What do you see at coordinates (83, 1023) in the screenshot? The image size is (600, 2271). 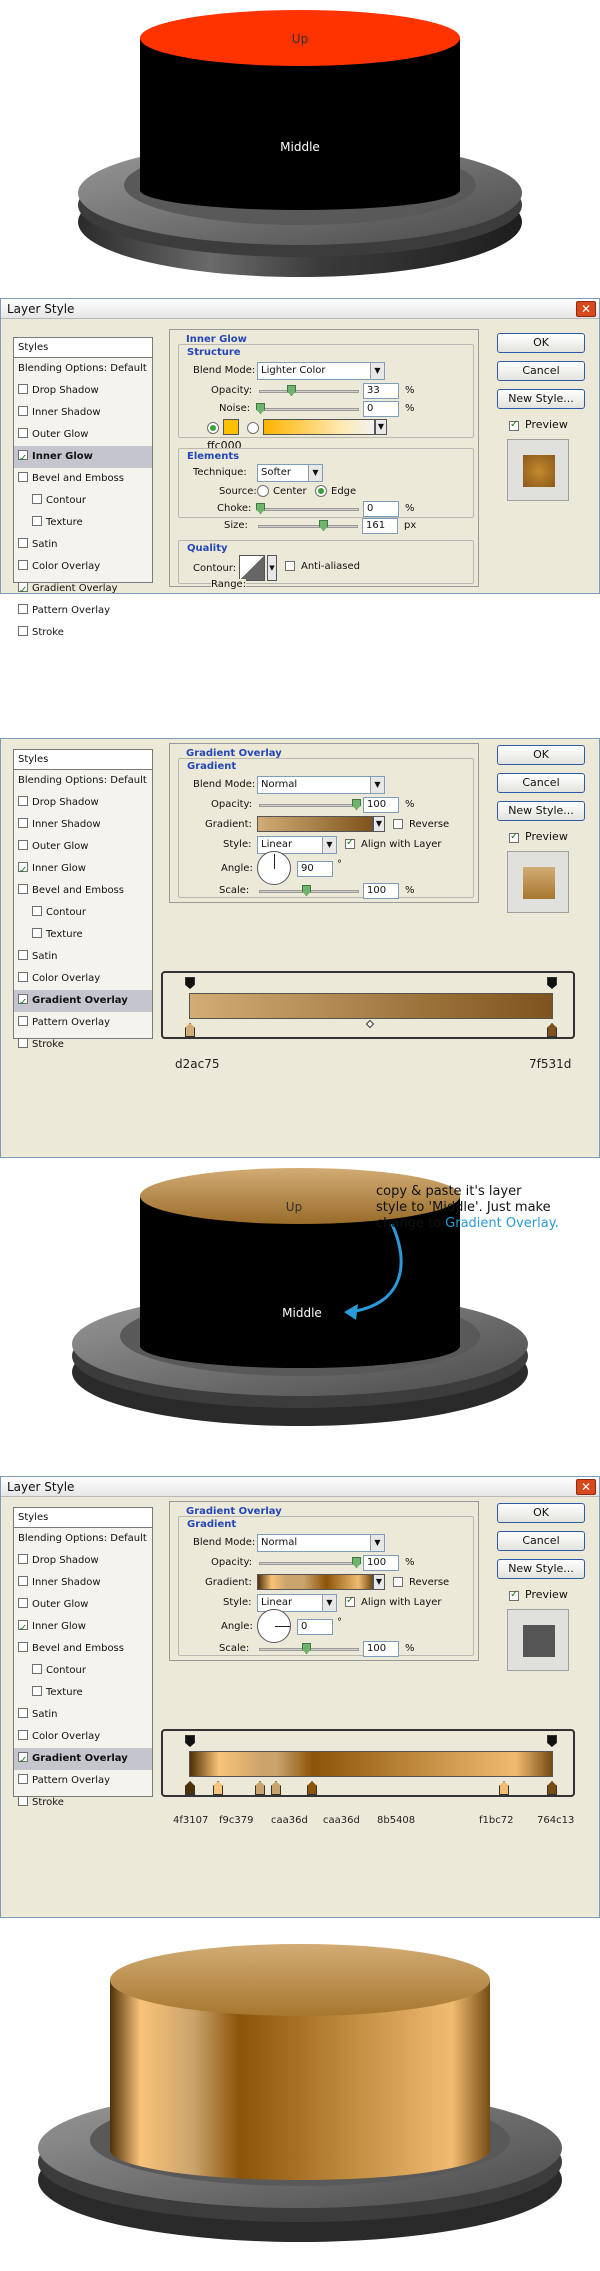 I see `style-item-pattern-overlay: Pattern Overlay` at bounding box center [83, 1023].